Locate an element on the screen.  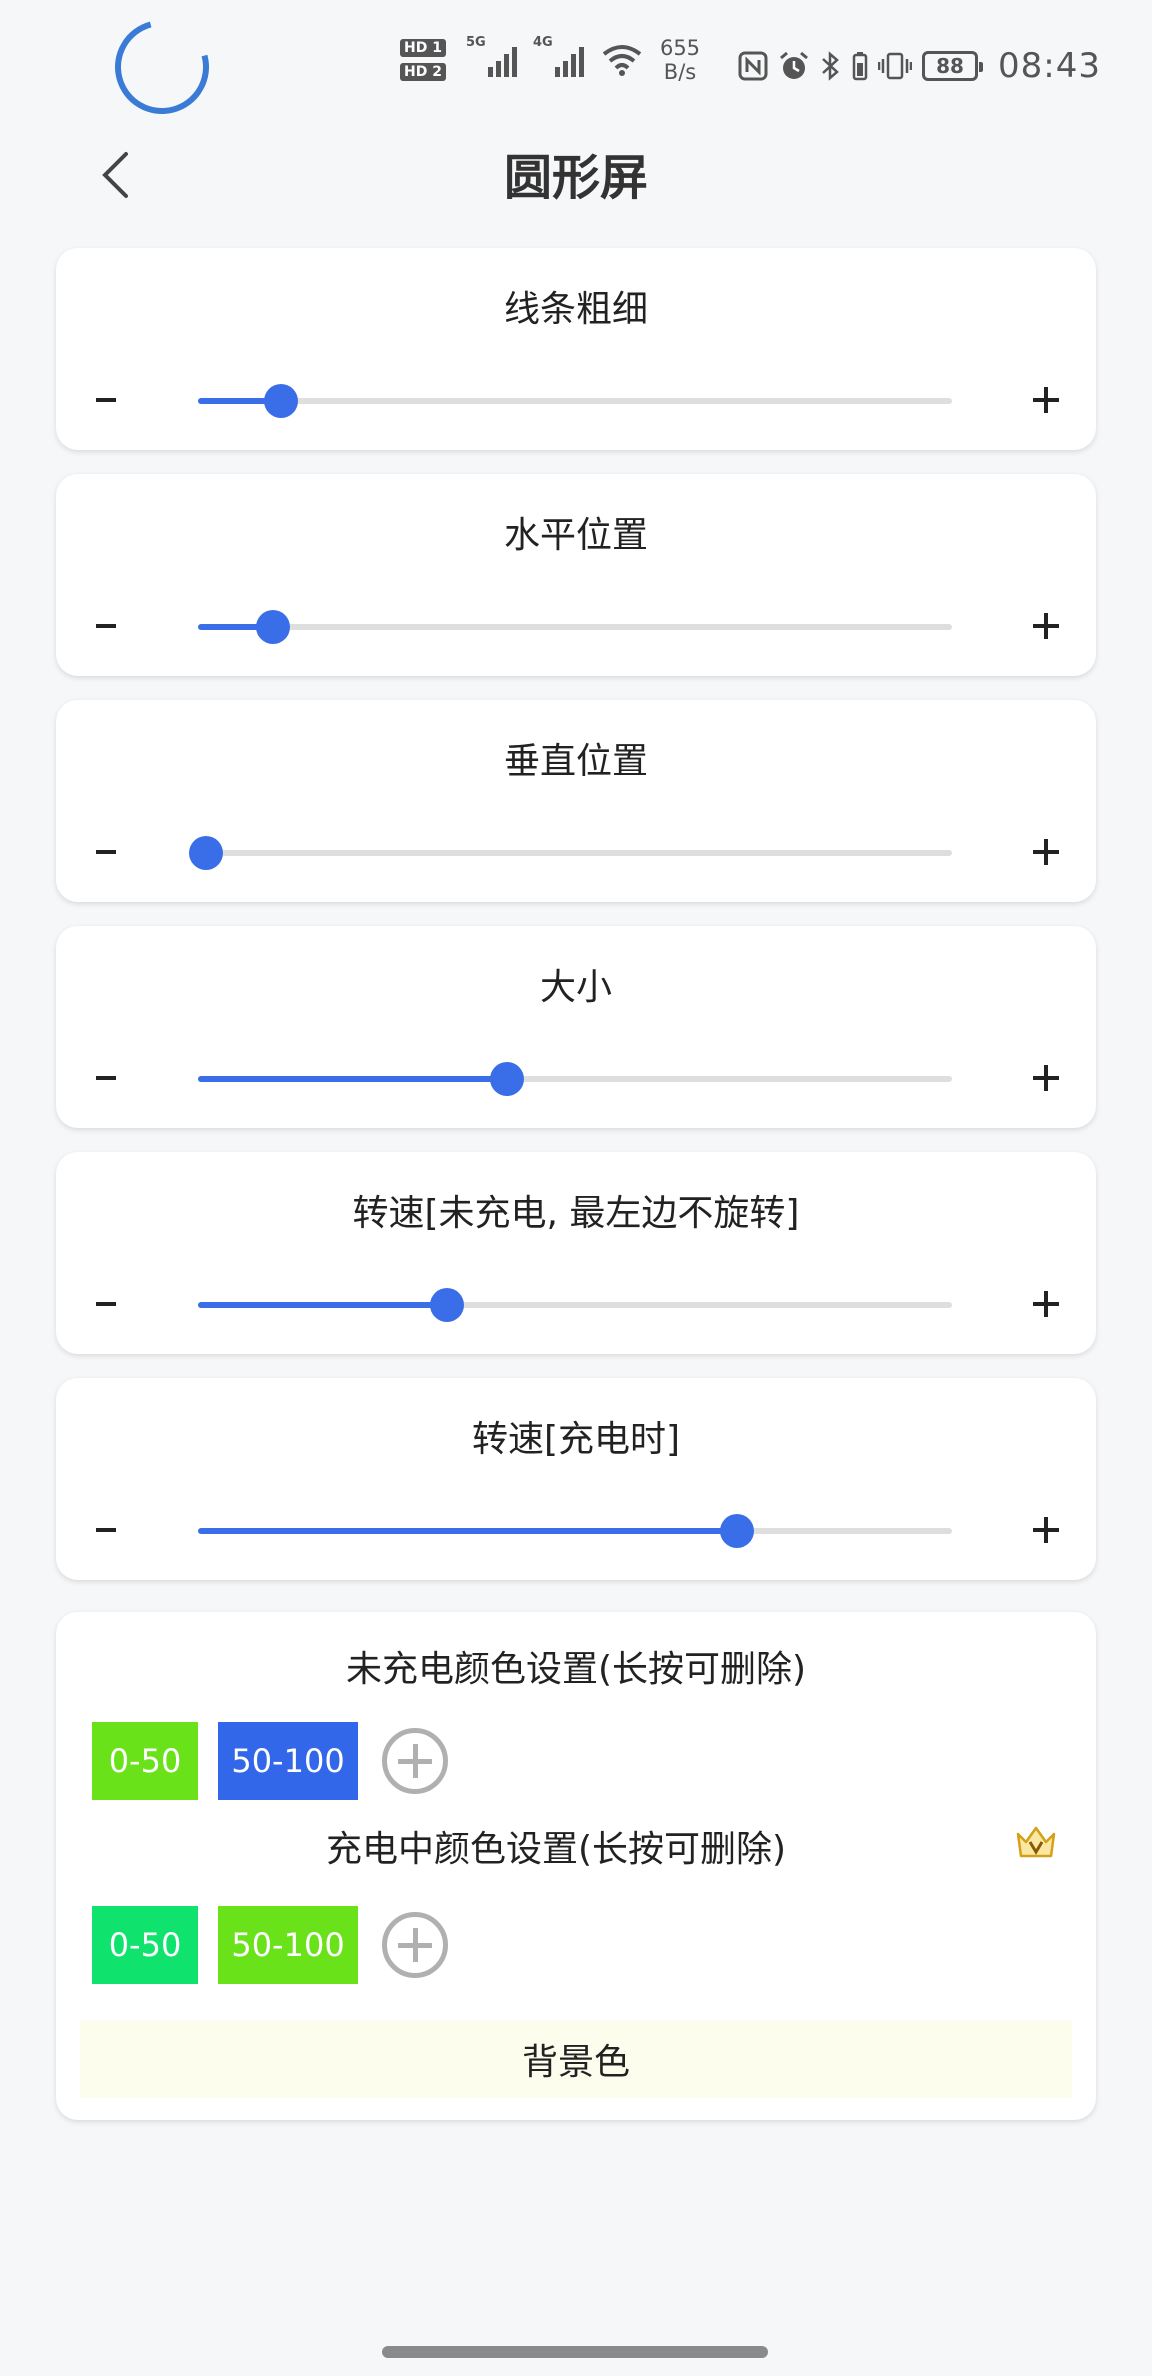
uncharged-chip-0-50: 0-50 is located at coordinates (145, 1761).